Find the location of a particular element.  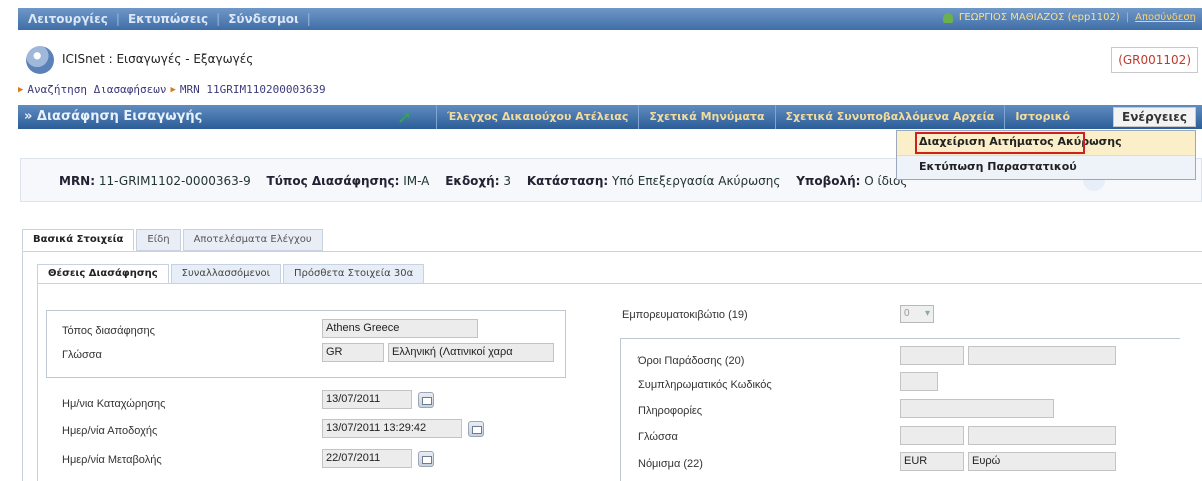

highlight-frame is located at coordinates (1000, 143).